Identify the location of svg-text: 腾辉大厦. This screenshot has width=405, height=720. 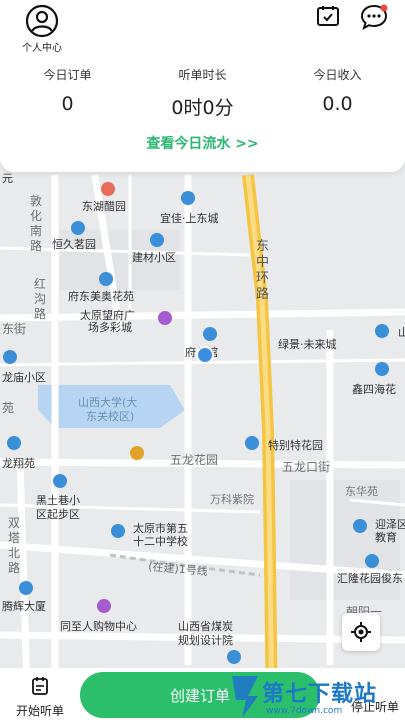
(24, 606).